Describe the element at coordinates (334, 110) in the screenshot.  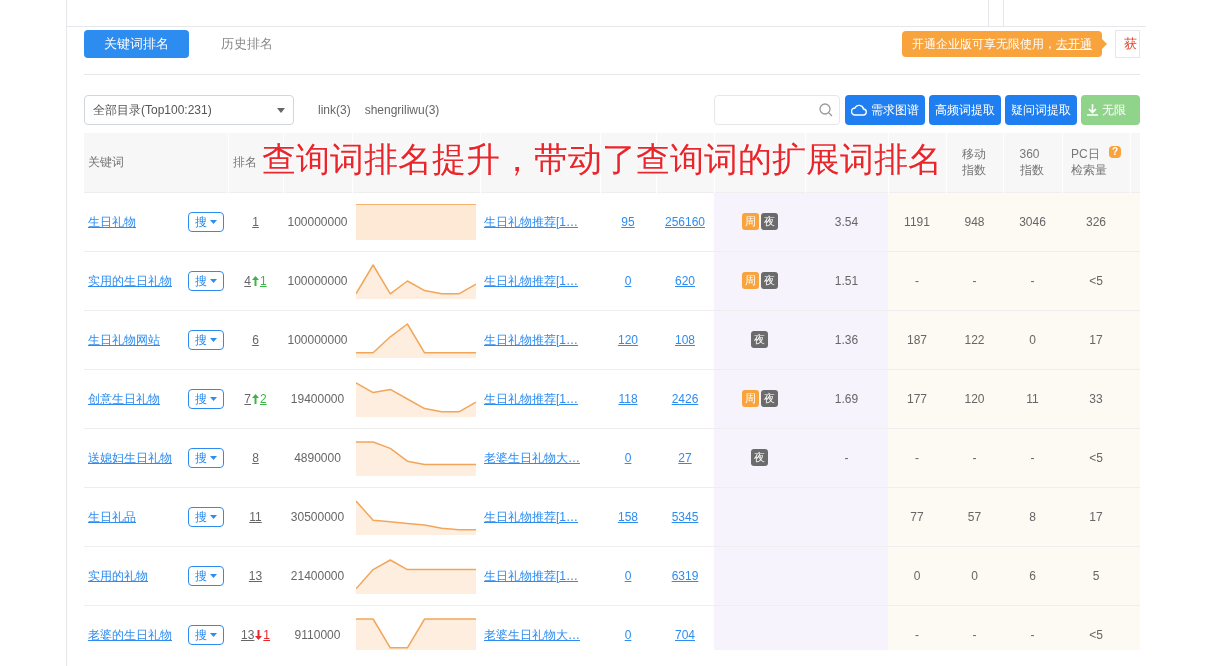
I see `filter-link: link(3)` at that location.